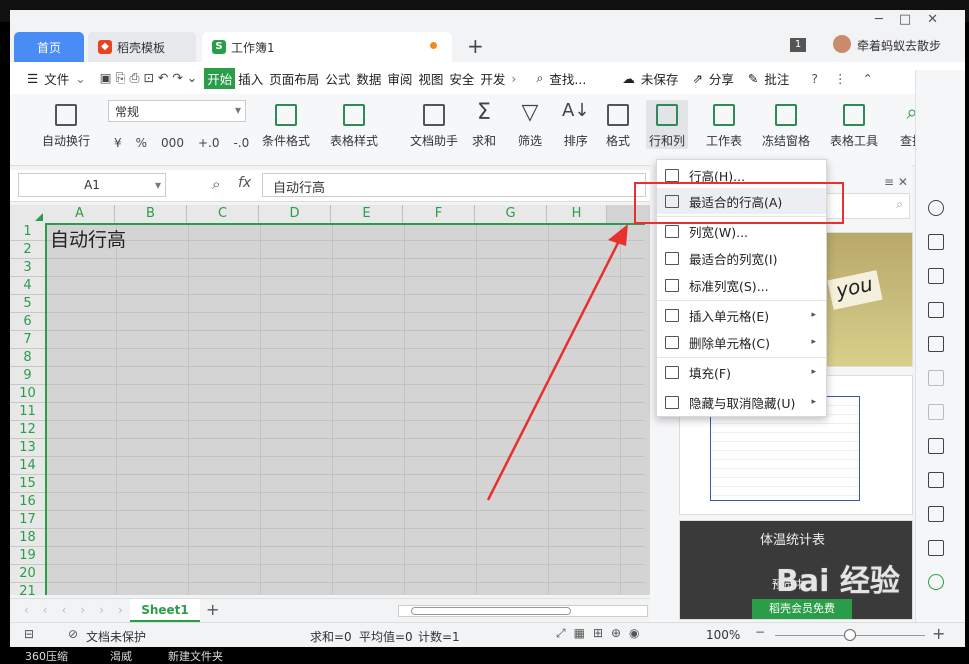 Image resolution: width=969 pixels, height=664 pixels. I want to click on desktop-icon-2: 渴威, so click(121, 656).